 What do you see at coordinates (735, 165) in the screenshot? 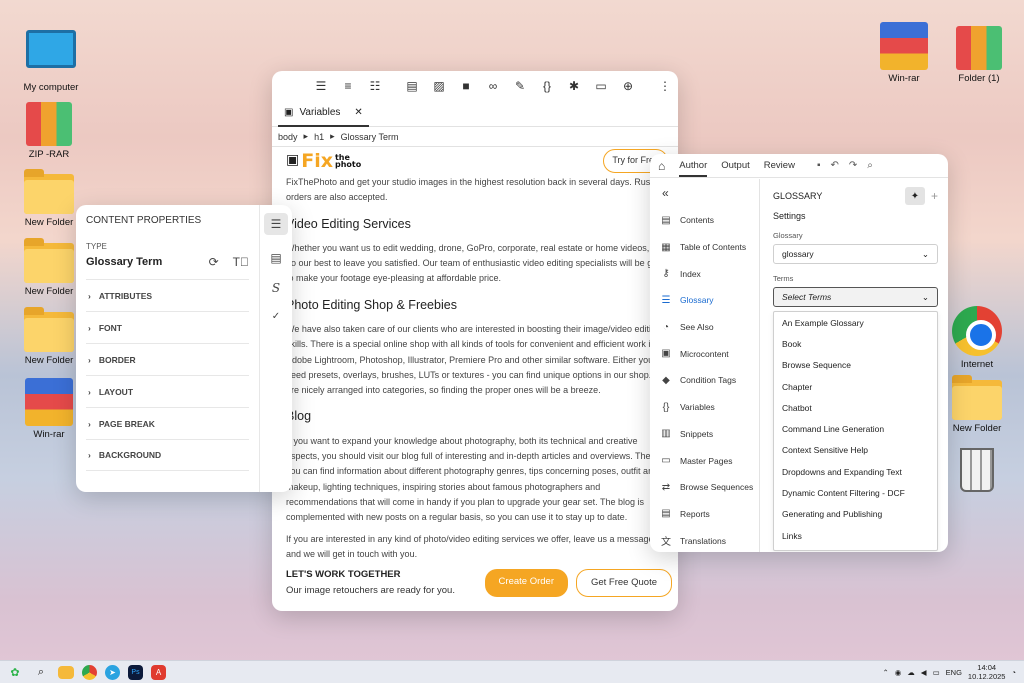
I see `tab-output: Output` at bounding box center [735, 165].